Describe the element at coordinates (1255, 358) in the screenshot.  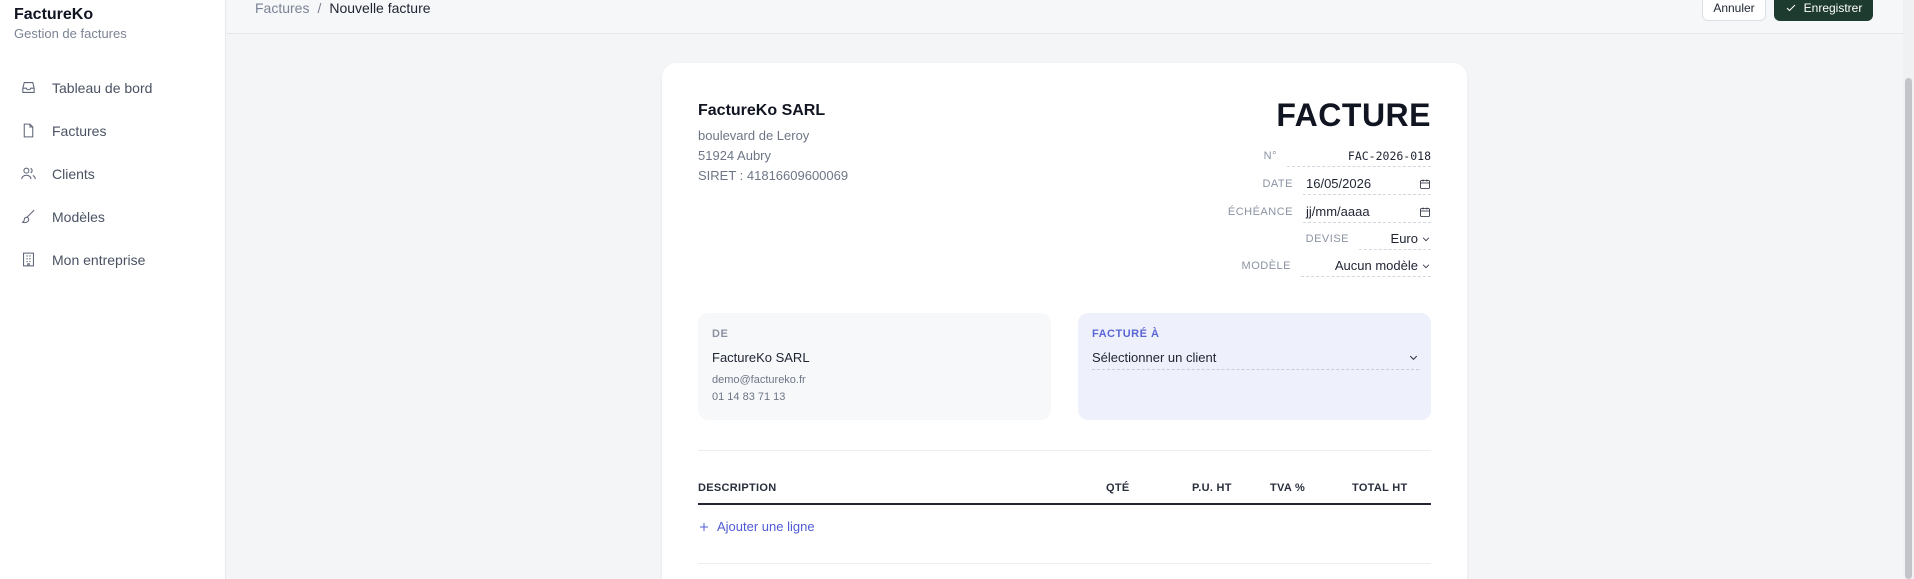
I see `client-select: Sélectionner un client` at that location.